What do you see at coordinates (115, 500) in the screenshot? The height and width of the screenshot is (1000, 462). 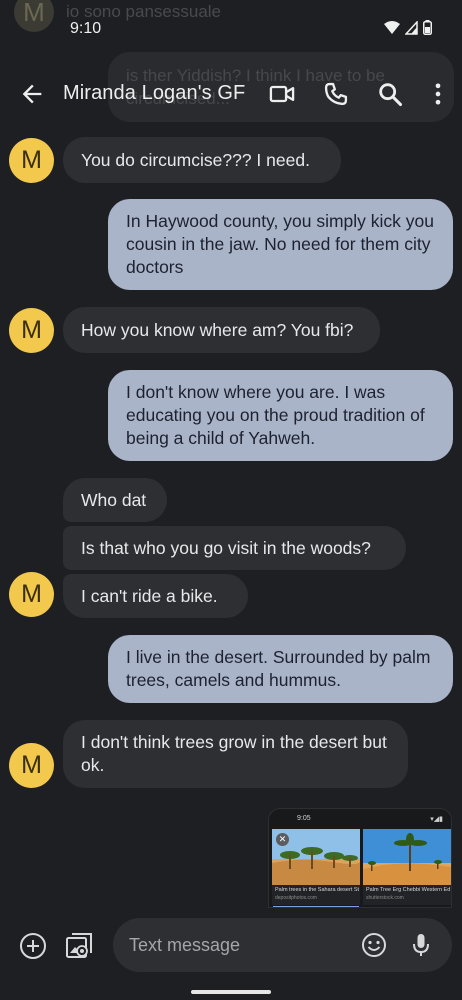 I see `incoming-message: Who dat` at bounding box center [115, 500].